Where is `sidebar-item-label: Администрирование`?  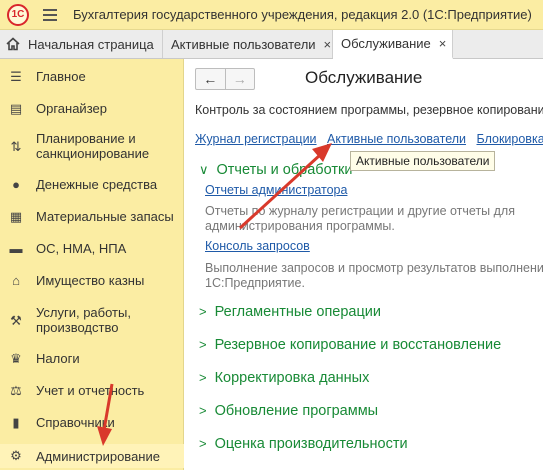 sidebar-item-label: Администрирование is located at coordinates (98, 456).